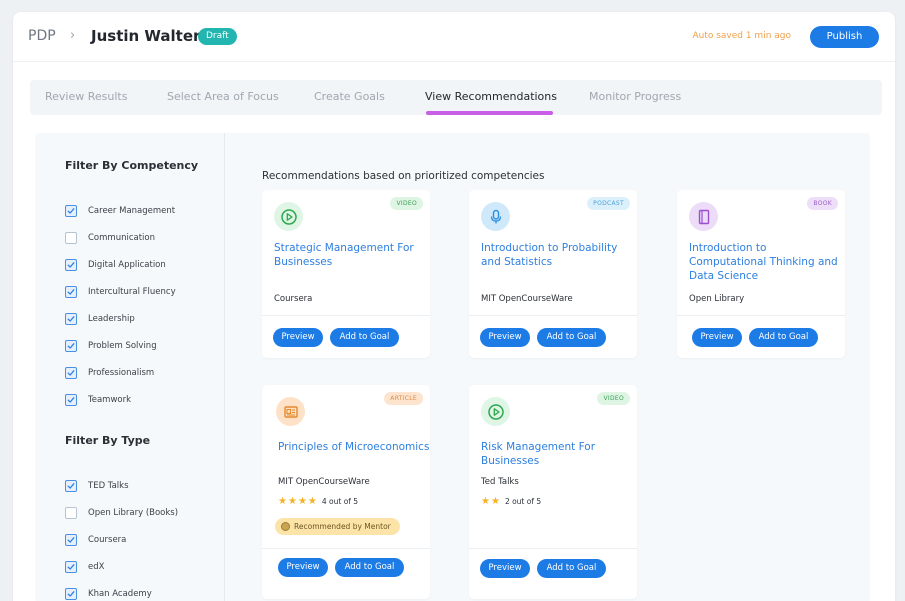 The image size is (905, 601). Describe the element at coordinates (86, 96) in the screenshot. I see `tab-review-results: Review Results` at that location.